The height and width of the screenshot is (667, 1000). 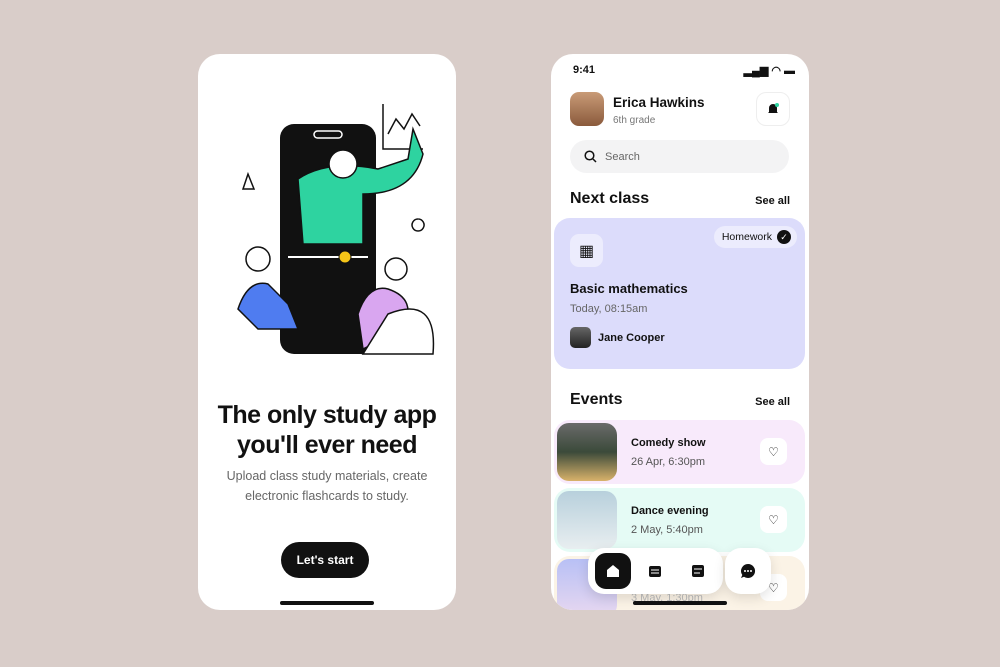 I want to click on calculator-icon: ▦, so click(x=586, y=250).